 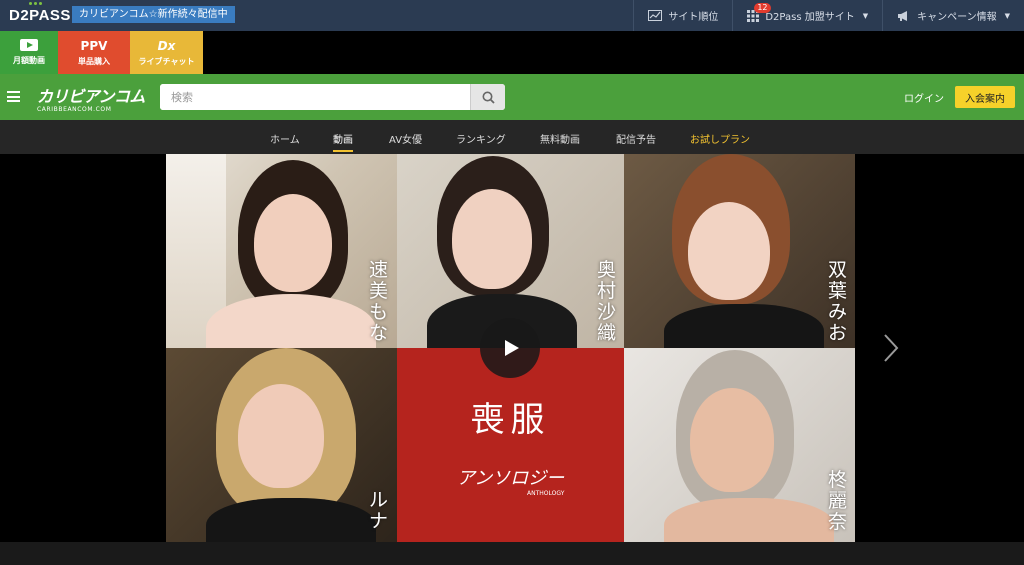 I want to click on hero-panel-3: 双葉みお, so click(x=739, y=251).